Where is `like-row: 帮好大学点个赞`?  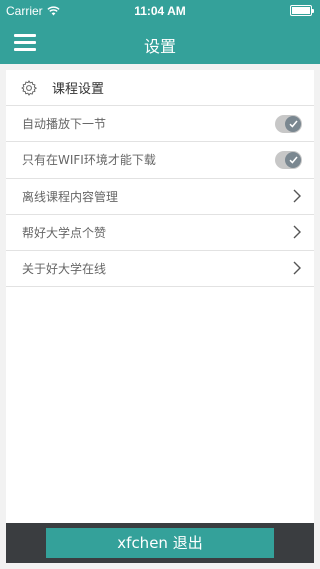
like-row: 帮好大学点个赞 is located at coordinates (160, 233).